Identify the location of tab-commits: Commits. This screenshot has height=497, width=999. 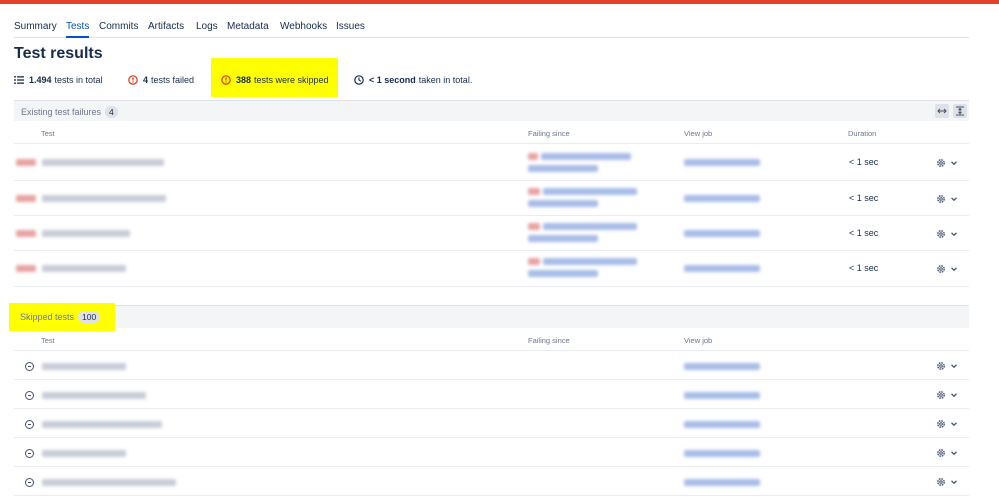
(118, 26).